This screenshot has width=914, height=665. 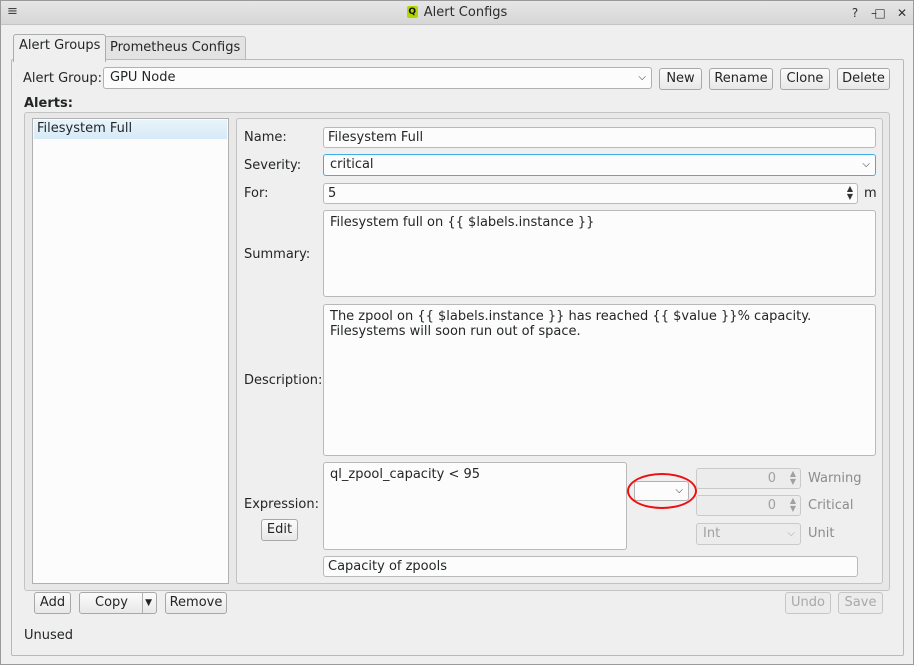 I want to click on severity-label: Severity:, so click(x=273, y=165).